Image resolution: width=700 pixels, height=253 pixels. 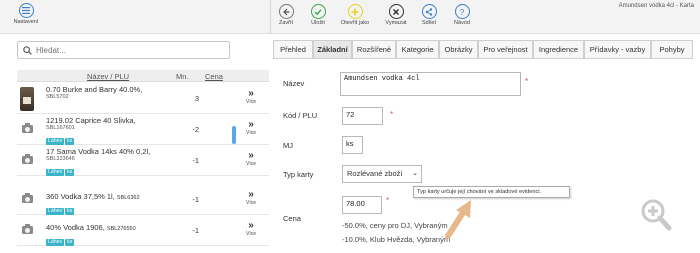 What do you see at coordinates (108, 76) in the screenshot?
I see `name-plu-header: Název / PLU` at bounding box center [108, 76].